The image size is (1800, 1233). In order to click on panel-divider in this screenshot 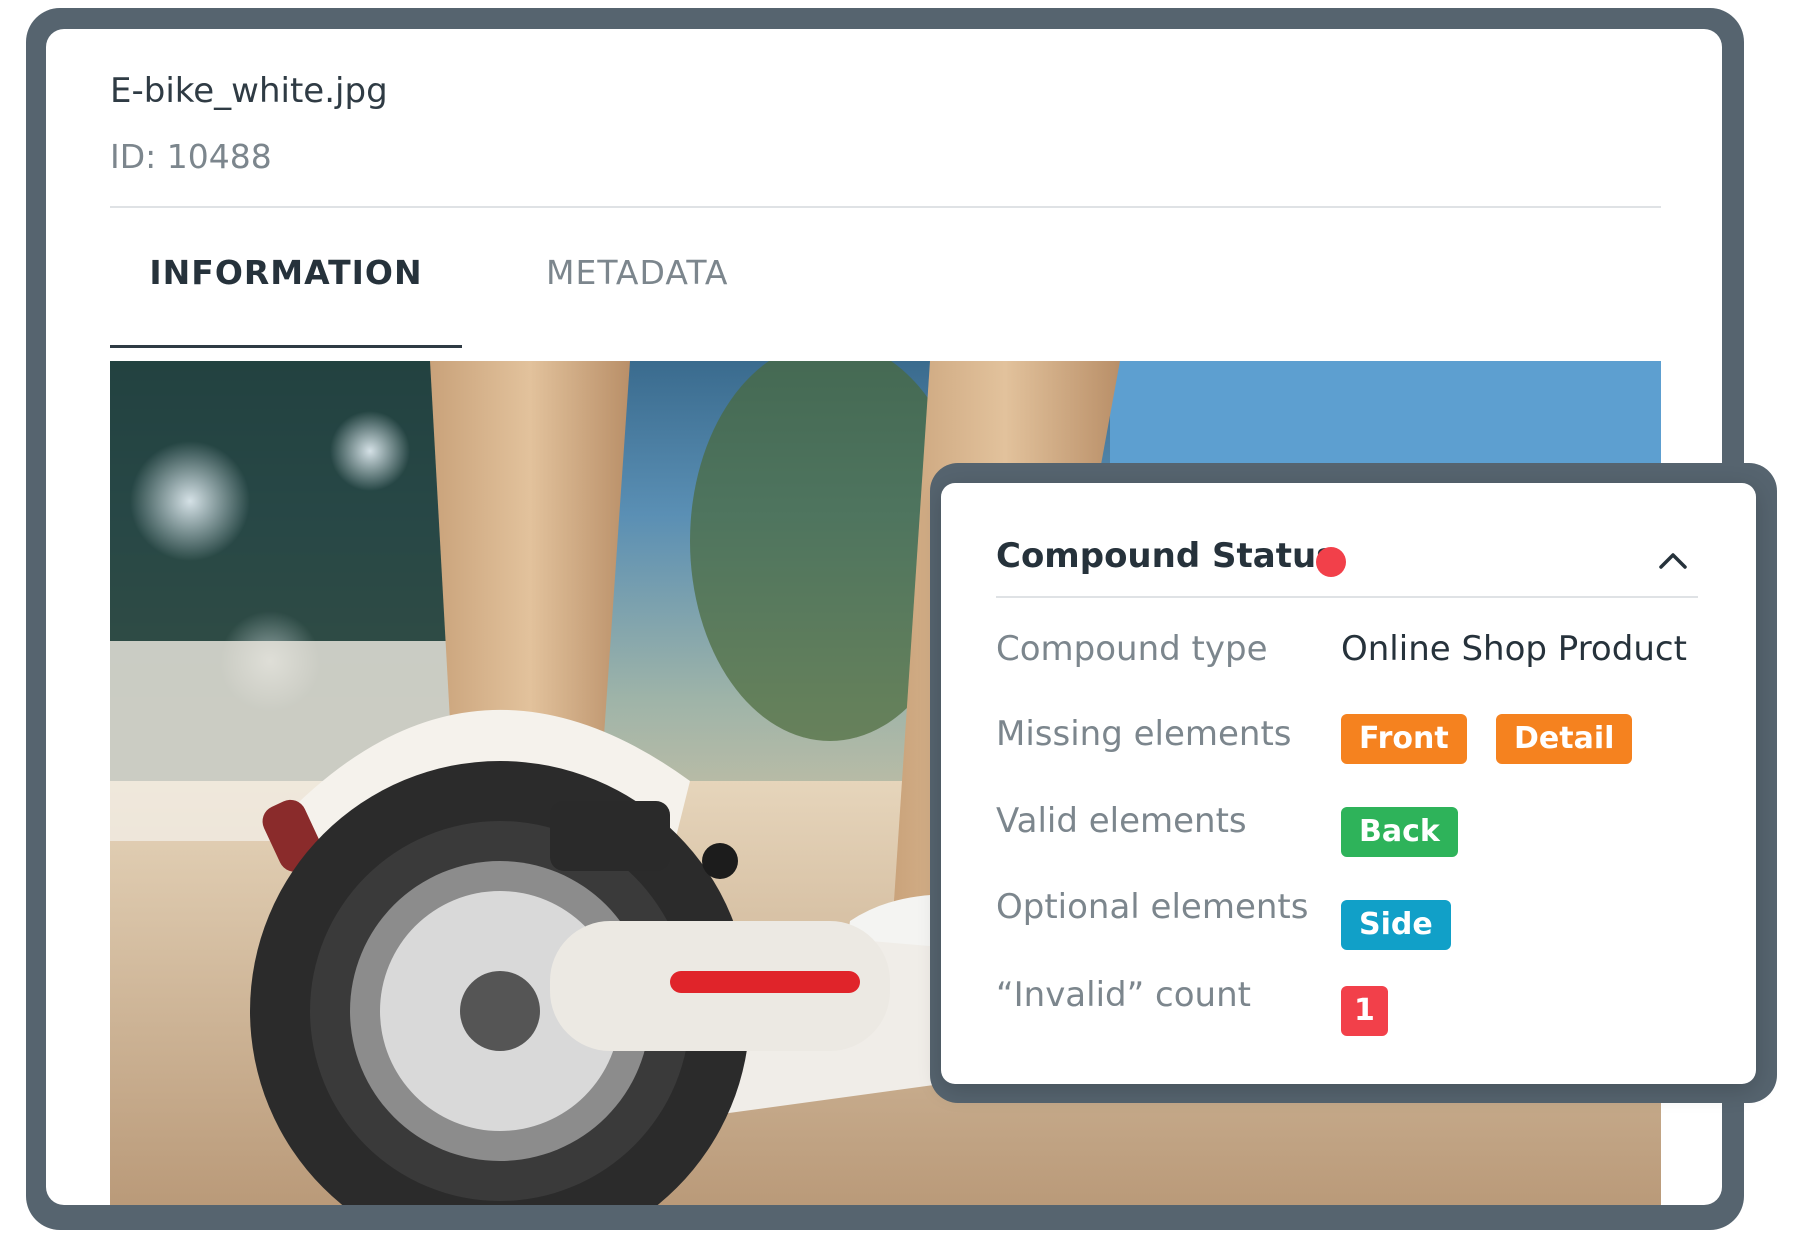, I will do `click(1347, 597)`.